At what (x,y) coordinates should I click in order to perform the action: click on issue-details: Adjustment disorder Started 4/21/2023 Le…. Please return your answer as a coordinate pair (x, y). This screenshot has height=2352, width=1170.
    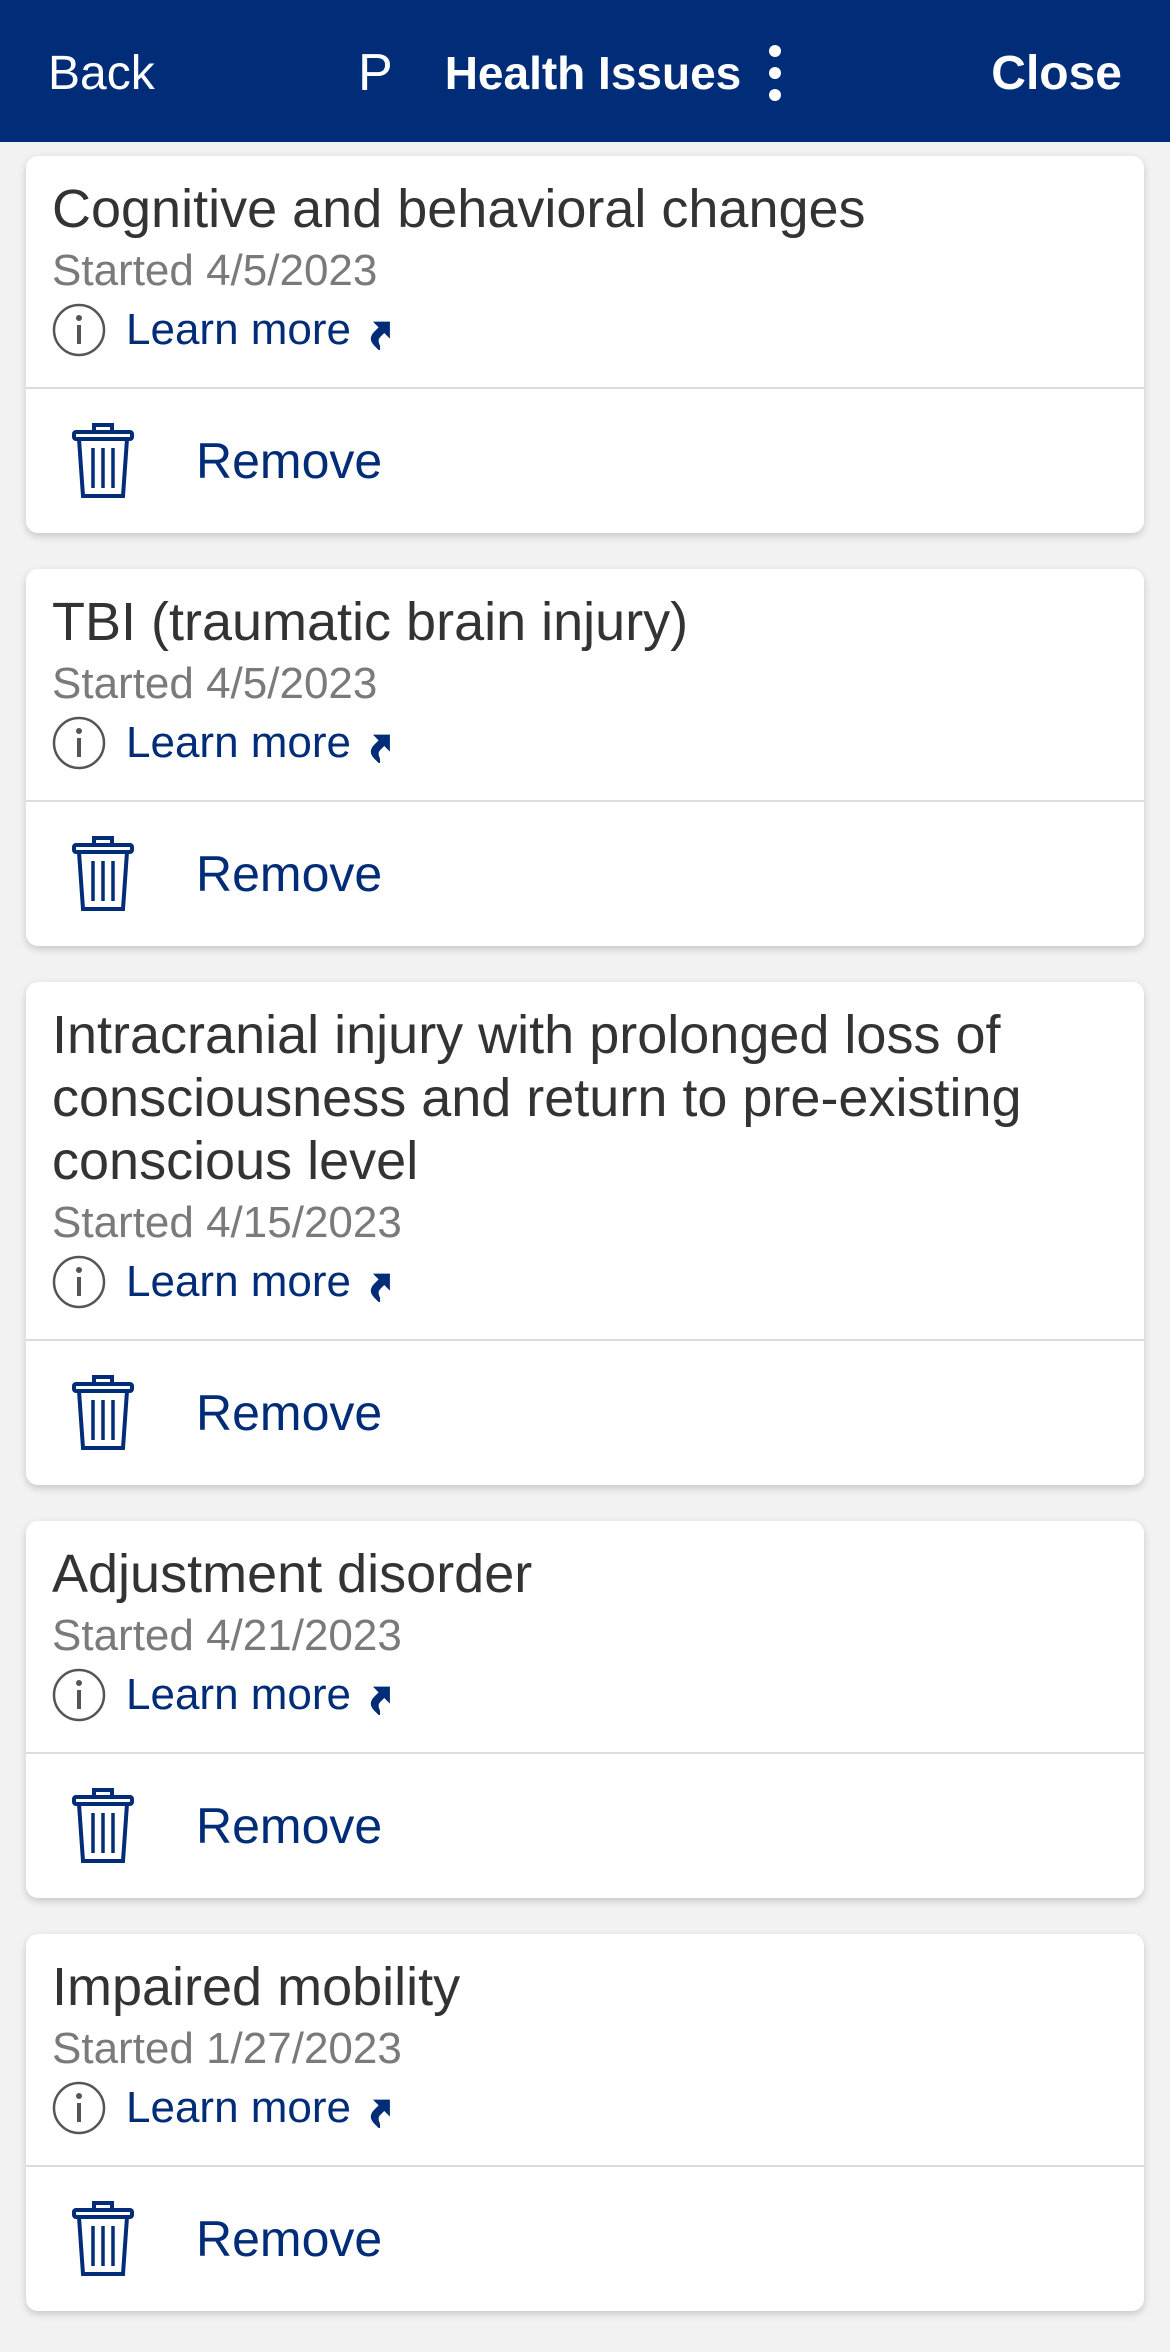
    Looking at the image, I should click on (585, 1637).